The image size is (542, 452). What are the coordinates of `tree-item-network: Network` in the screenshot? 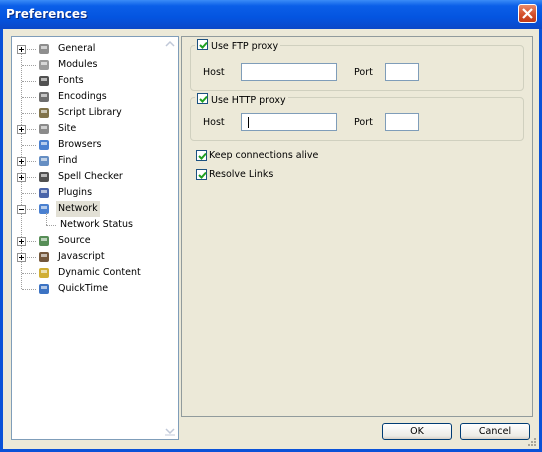 It's located at (87, 209).